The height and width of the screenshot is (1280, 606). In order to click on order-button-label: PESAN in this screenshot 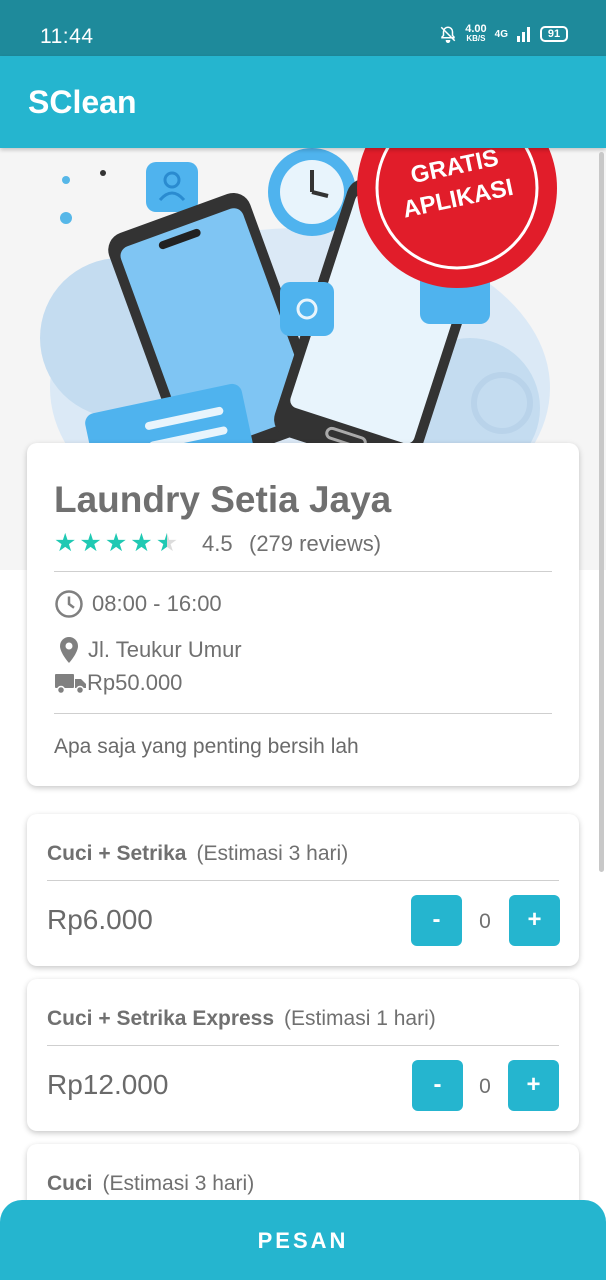, I will do `click(303, 1240)`.